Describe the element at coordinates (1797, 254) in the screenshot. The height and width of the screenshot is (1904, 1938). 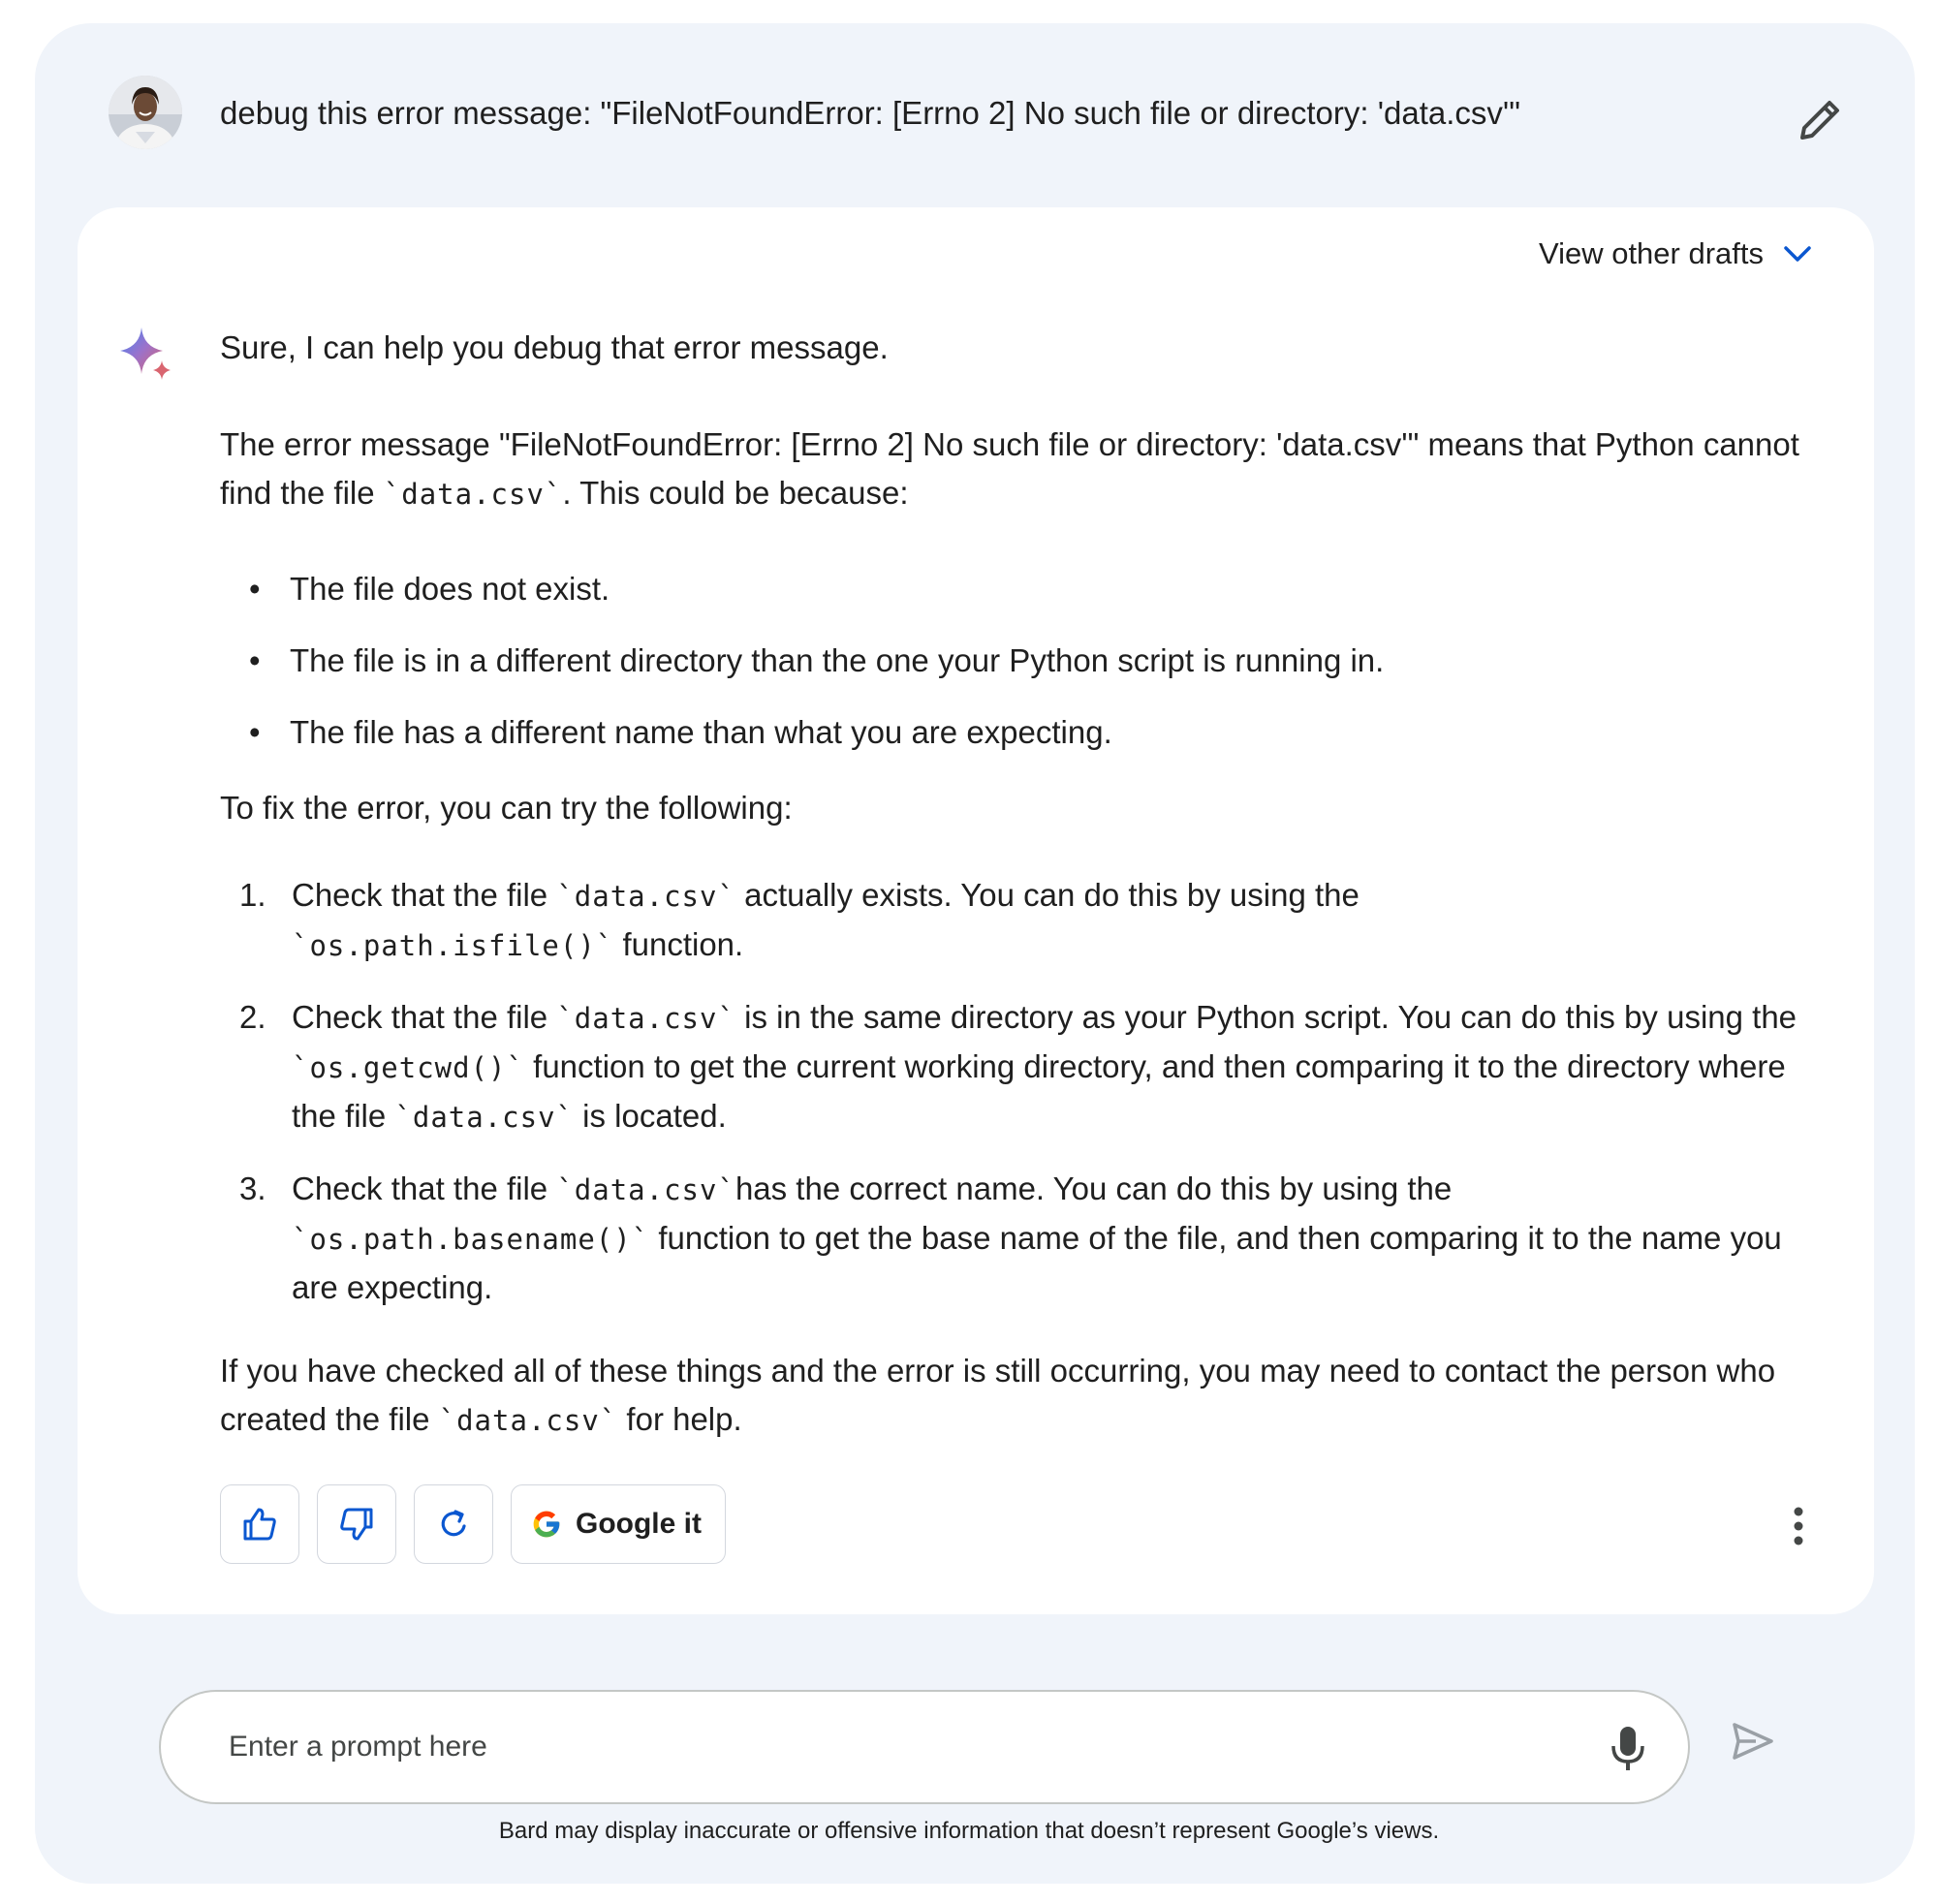
I see `chevron-down-icon` at that location.